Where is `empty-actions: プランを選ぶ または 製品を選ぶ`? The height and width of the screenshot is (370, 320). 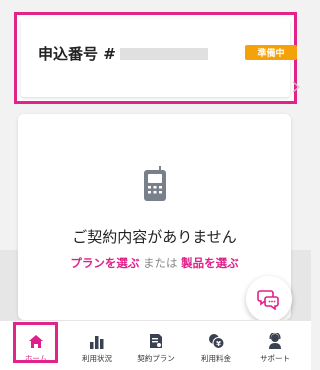
empty-actions: プランを選ぶ または 製品を選ぶ is located at coordinates (154, 263).